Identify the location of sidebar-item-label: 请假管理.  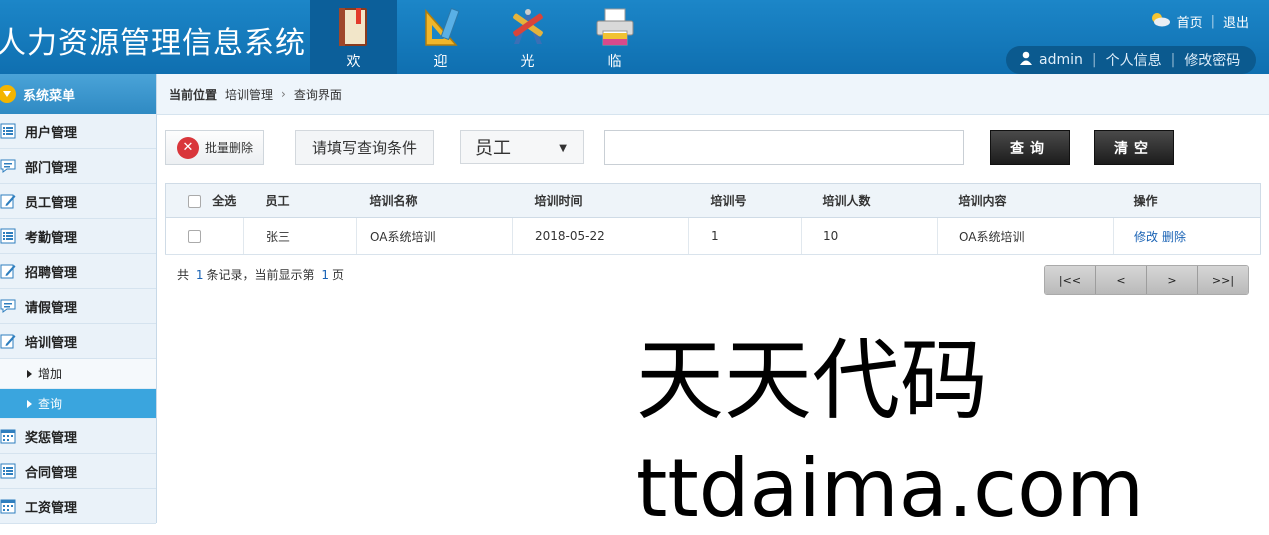
(51, 308).